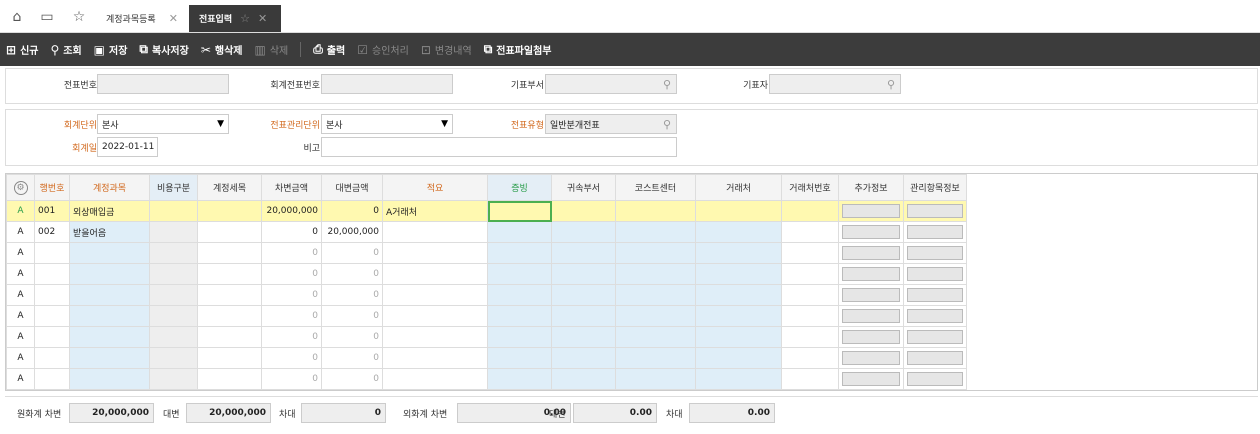 The height and width of the screenshot is (434, 1260). I want to click on date-field: 2022-01-11, so click(127, 147).